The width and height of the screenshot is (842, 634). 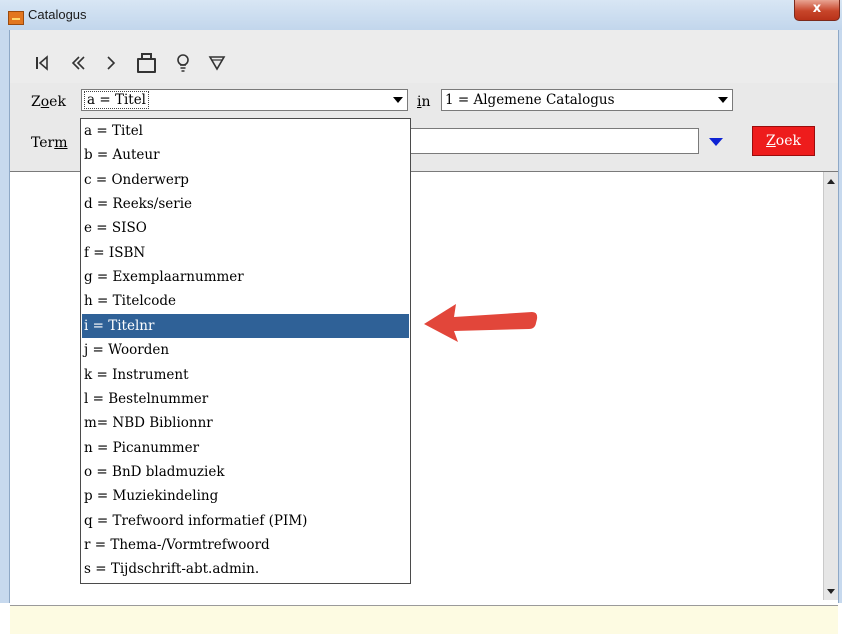 I want to click on scroll-up-icon, so click(x=831, y=181).